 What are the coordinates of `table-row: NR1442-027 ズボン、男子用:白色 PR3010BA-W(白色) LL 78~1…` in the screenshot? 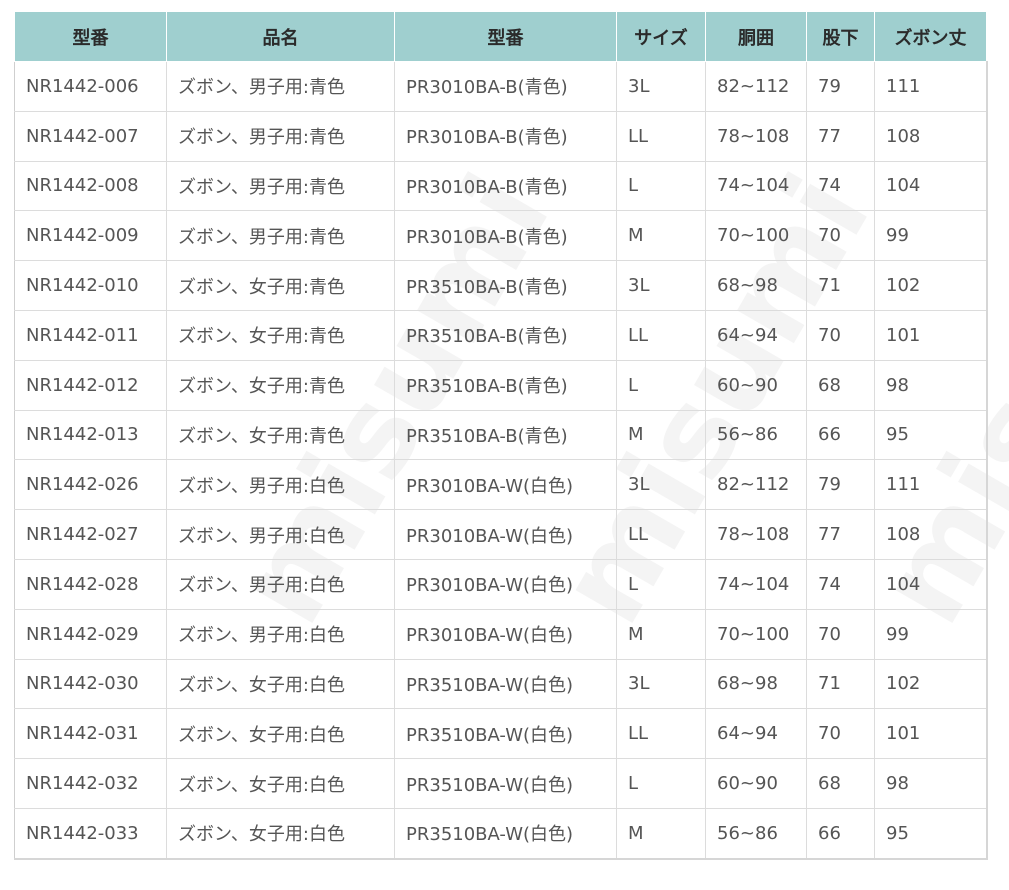 It's located at (501, 534).